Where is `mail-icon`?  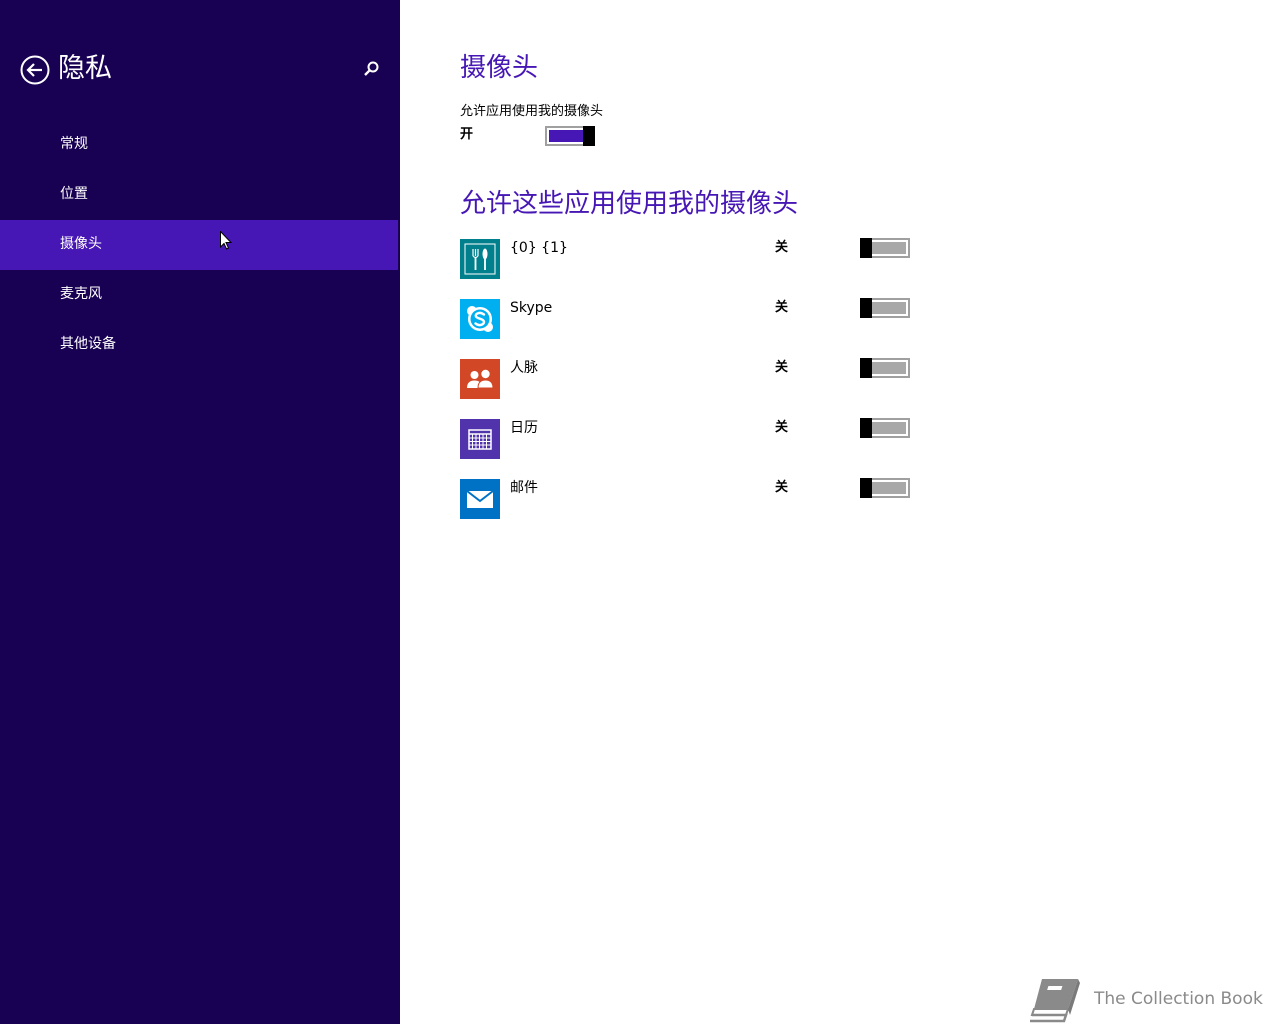 mail-icon is located at coordinates (480, 499).